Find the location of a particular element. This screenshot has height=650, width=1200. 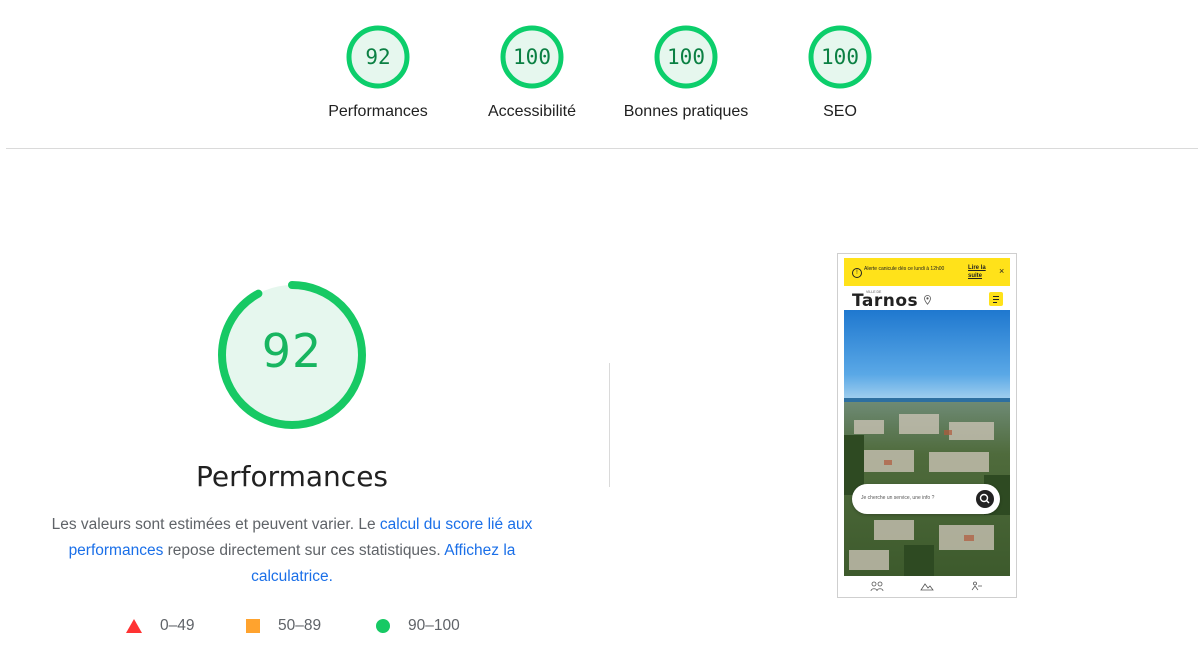

bottom-navigation is located at coordinates (927, 584).